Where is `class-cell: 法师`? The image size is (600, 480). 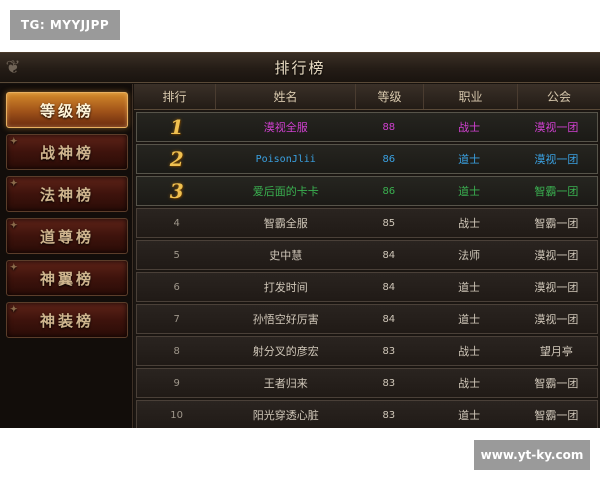
class-cell: 法师 is located at coordinates (469, 255).